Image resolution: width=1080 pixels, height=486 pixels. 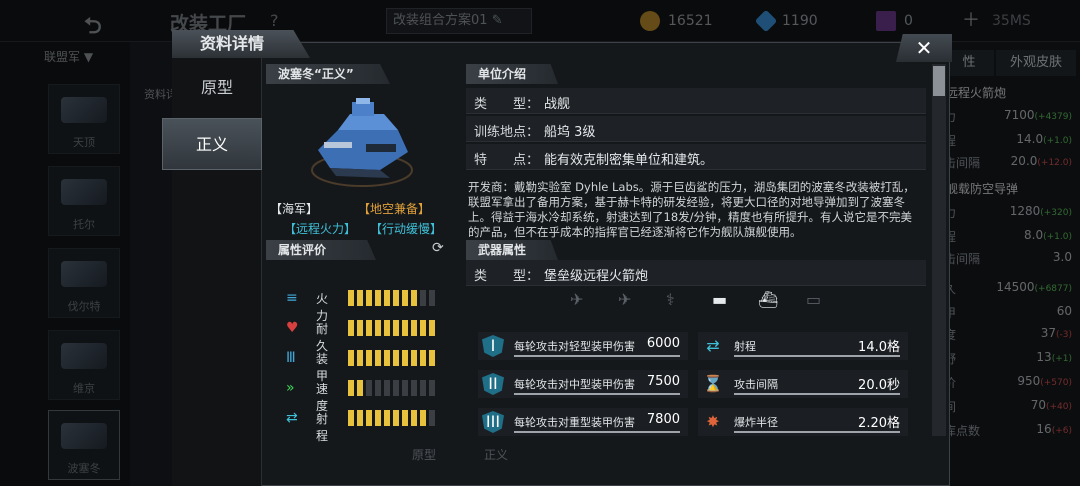 I want to click on tag-slow: 【行动缓慢】, so click(x=406, y=229).